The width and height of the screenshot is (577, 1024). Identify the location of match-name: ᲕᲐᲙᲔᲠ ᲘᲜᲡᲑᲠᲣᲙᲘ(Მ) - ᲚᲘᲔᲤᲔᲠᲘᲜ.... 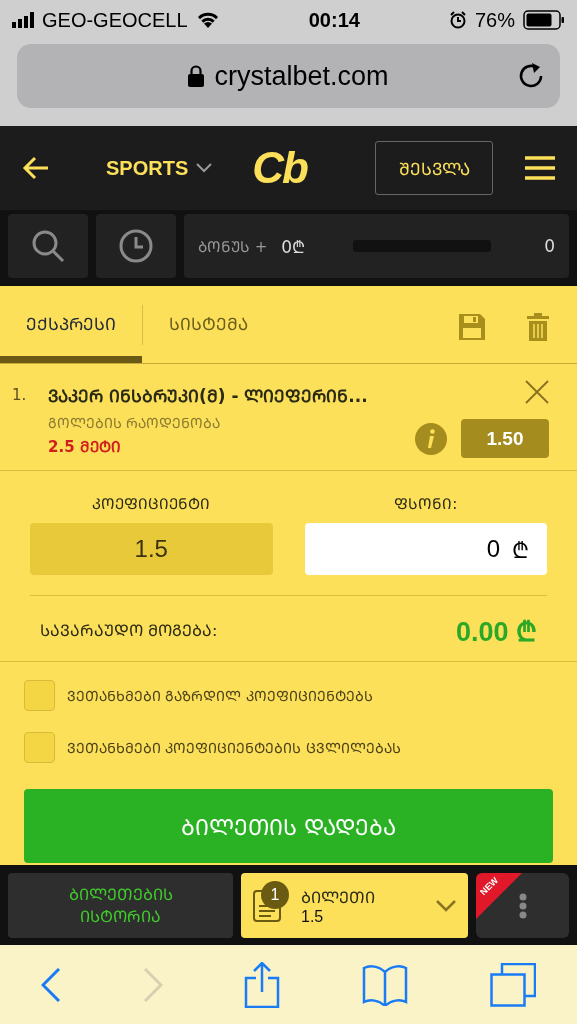
(208, 396).